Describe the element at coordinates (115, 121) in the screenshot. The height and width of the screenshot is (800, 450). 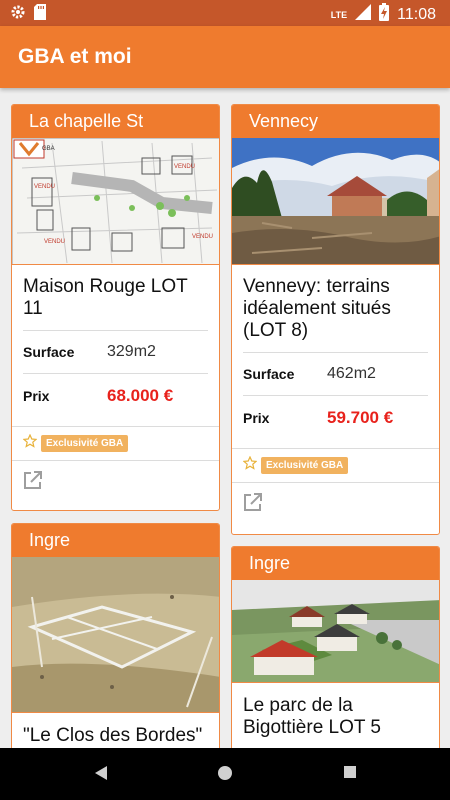
I see `listing-city: La chapelle St` at that location.